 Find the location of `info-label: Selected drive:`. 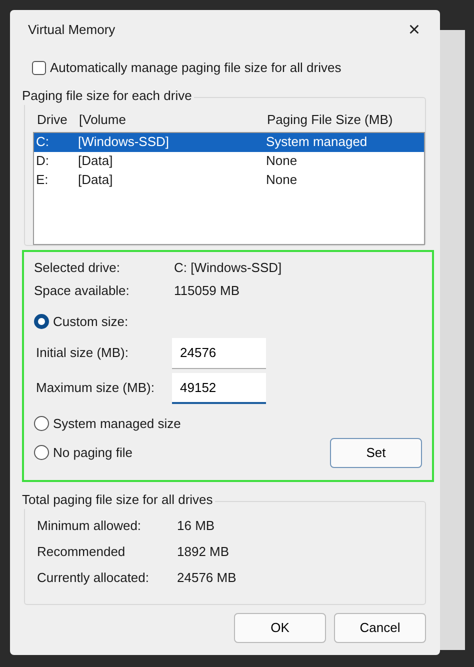

info-label: Selected drive: is located at coordinates (77, 267).